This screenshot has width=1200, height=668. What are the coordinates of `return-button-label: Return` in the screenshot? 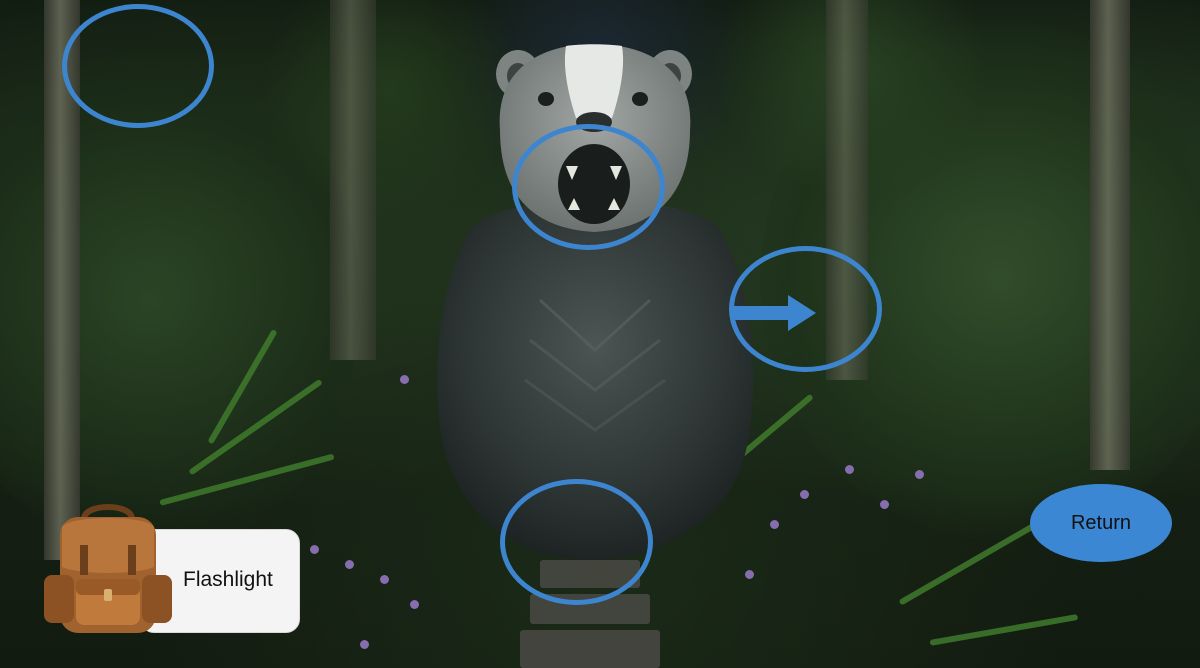 It's located at (1101, 522).